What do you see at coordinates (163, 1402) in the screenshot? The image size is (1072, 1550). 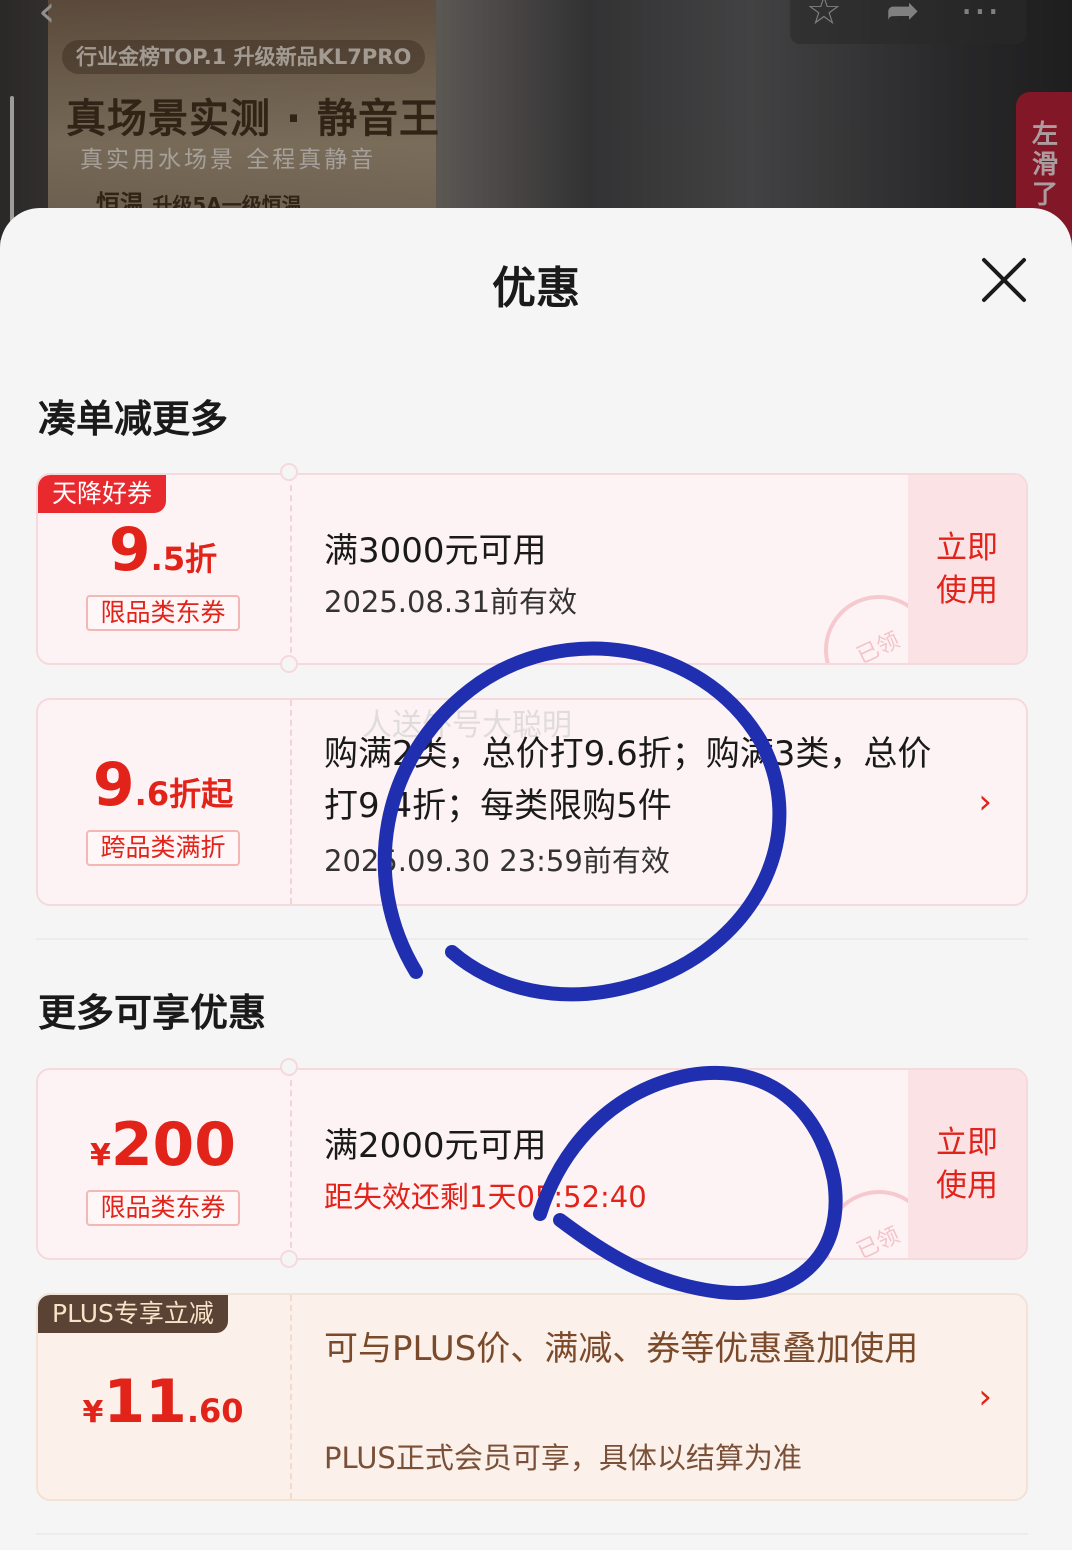 I see `coupon-value: ¥11.60` at bounding box center [163, 1402].